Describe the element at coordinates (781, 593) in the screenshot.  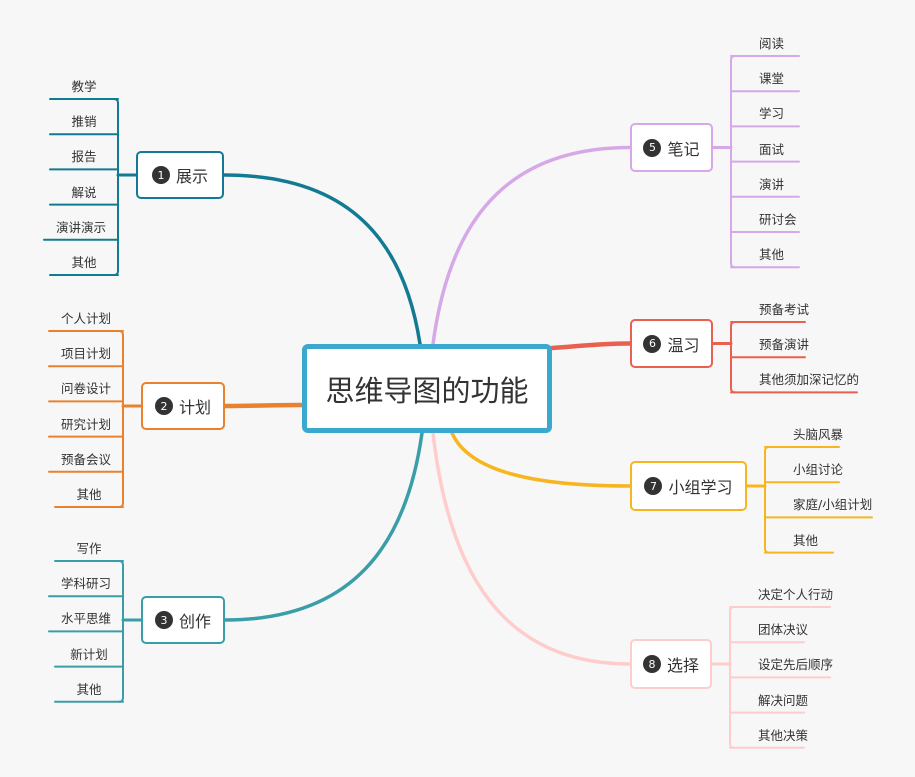
I see `subtopic: 决定个人行动` at that location.